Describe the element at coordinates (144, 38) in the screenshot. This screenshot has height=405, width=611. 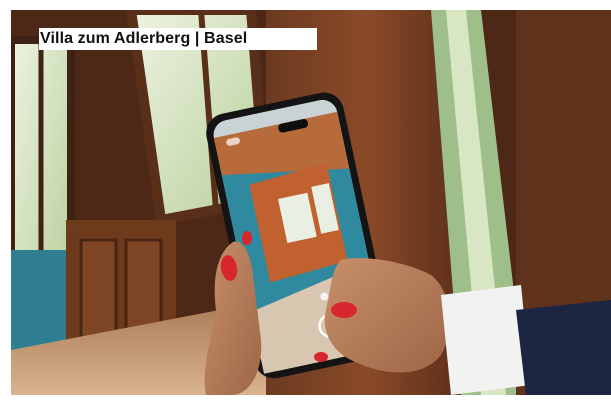
I see `caption-title: Villa zum Adlerberg | Basel` at that location.